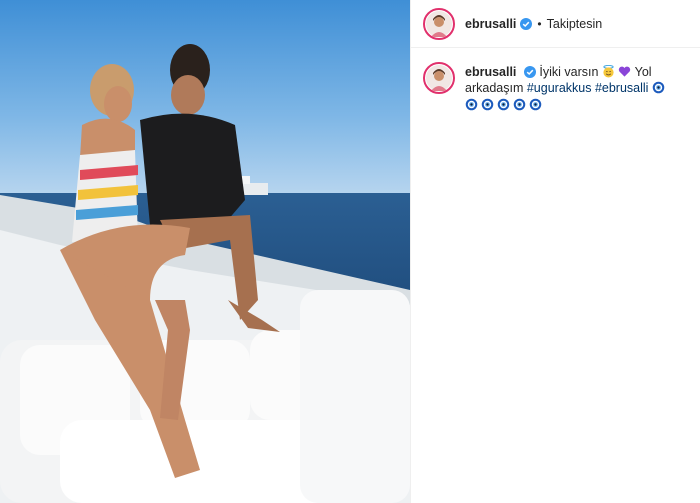  What do you see at coordinates (490, 72) in the screenshot?
I see `caption-username: ebrusalli` at bounding box center [490, 72].